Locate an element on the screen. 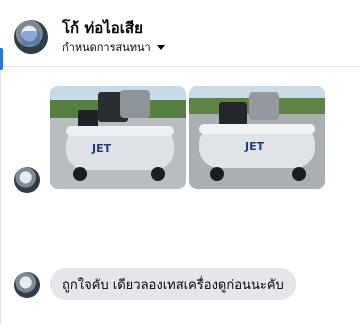 This screenshot has height=324, width=360. message-text: ถูกใจคับ เดียวลองเทสเครื่องดูก่อนนะคับ is located at coordinates (173, 285).